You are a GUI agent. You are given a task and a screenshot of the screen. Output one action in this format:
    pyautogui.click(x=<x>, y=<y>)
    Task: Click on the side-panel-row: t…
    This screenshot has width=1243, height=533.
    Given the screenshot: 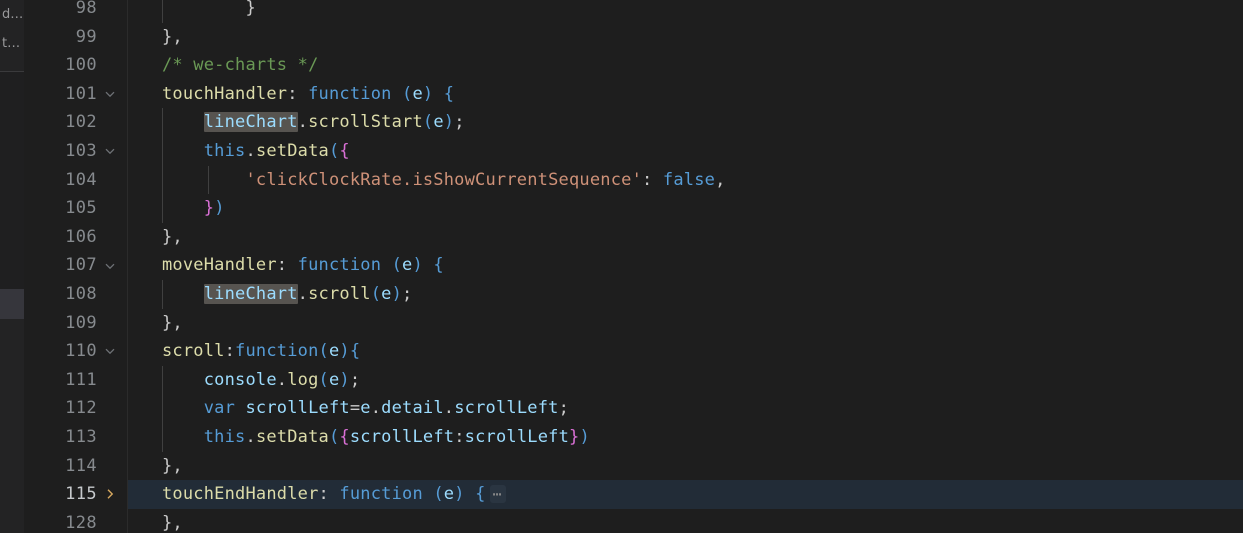 What is the action you would take?
    pyautogui.click(x=12, y=43)
    